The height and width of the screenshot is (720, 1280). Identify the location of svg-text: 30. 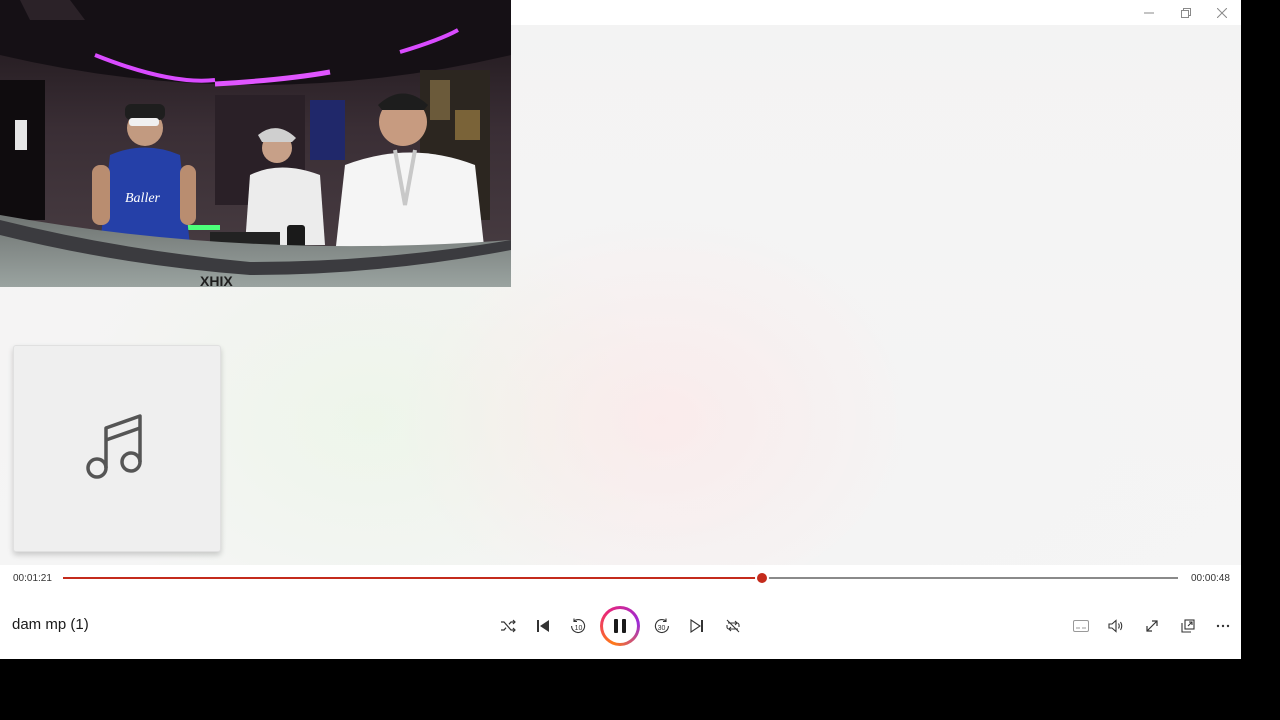
(662, 628).